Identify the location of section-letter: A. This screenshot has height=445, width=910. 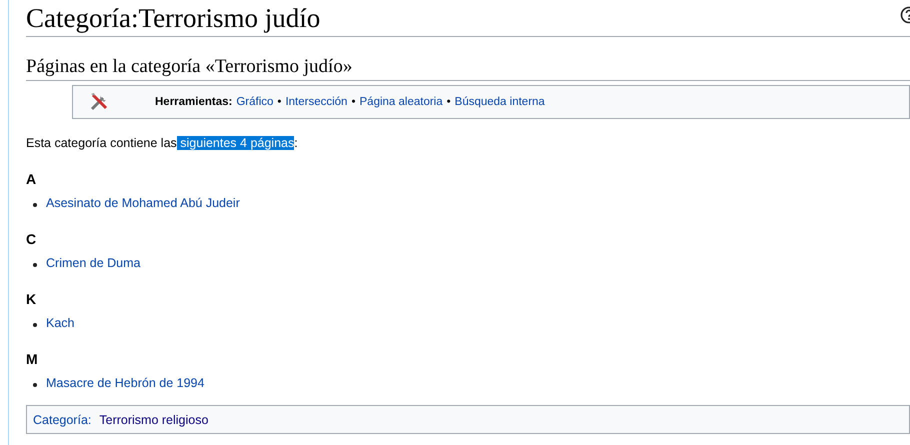
(32, 179).